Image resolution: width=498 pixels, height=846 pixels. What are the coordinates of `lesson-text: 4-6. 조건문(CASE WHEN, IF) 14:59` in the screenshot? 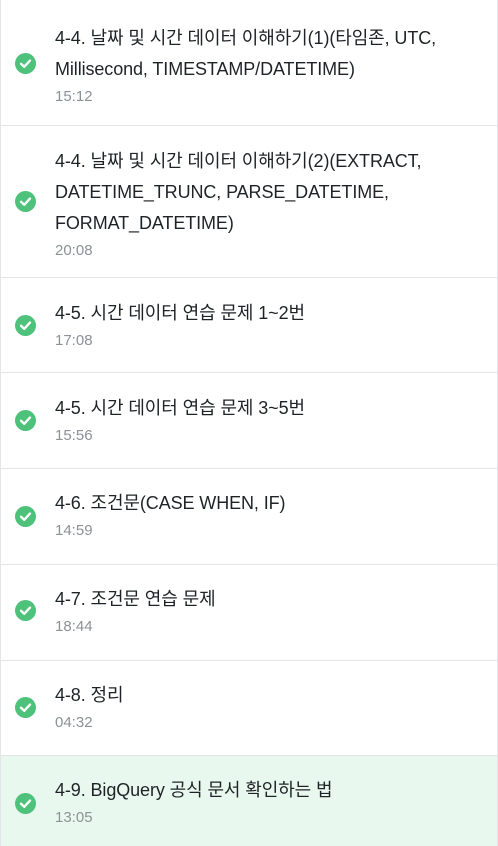 It's located at (267, 515).